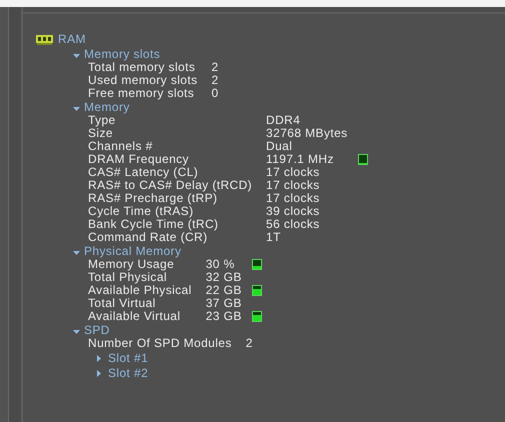 This screenshot has width=505, height=422. What do you see at coordinates (280, 146) in the screenshot?
I see `property-value: Dual` at bounding box center [280, 146].